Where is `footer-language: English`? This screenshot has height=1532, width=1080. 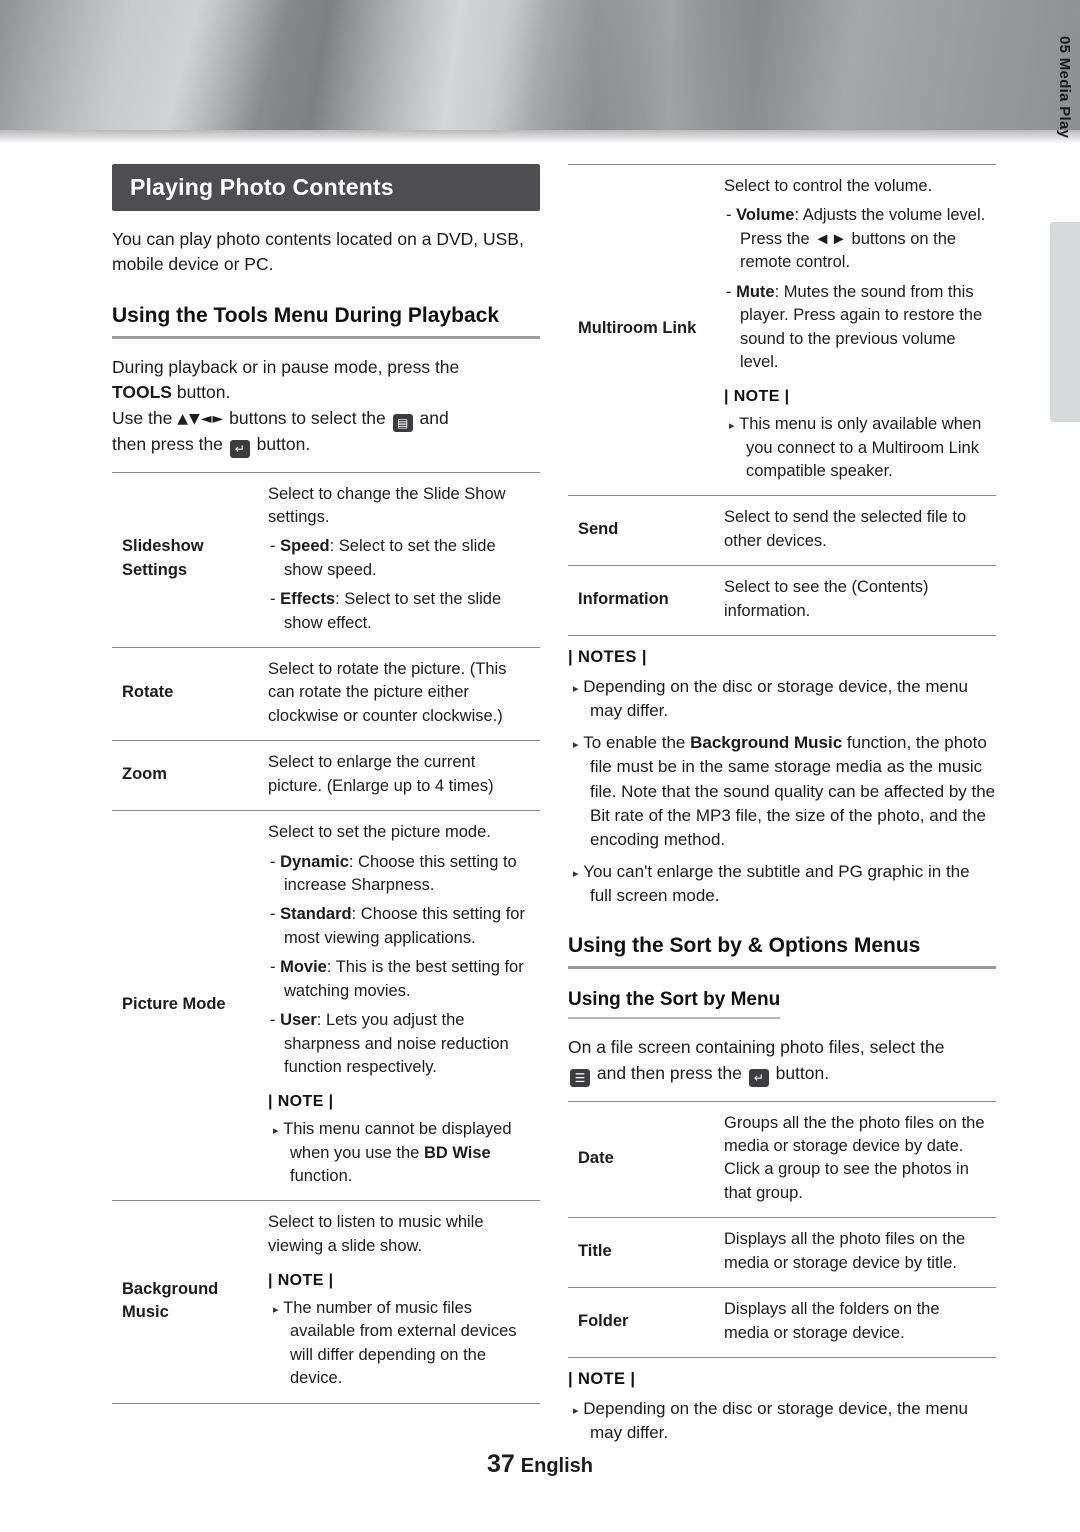 footer-language: English is located at coordinates (557, 1466).